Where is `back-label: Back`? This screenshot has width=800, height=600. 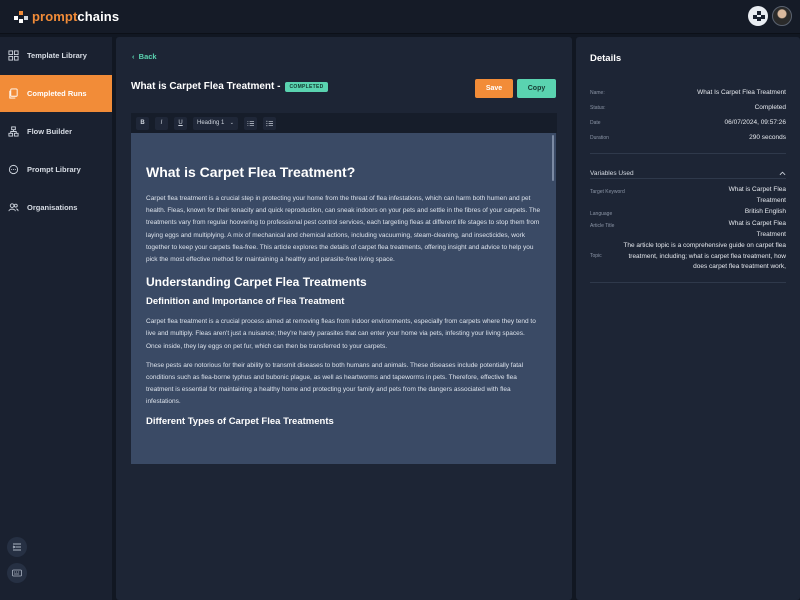 back-label: Back is located at coordinates (147, 56).